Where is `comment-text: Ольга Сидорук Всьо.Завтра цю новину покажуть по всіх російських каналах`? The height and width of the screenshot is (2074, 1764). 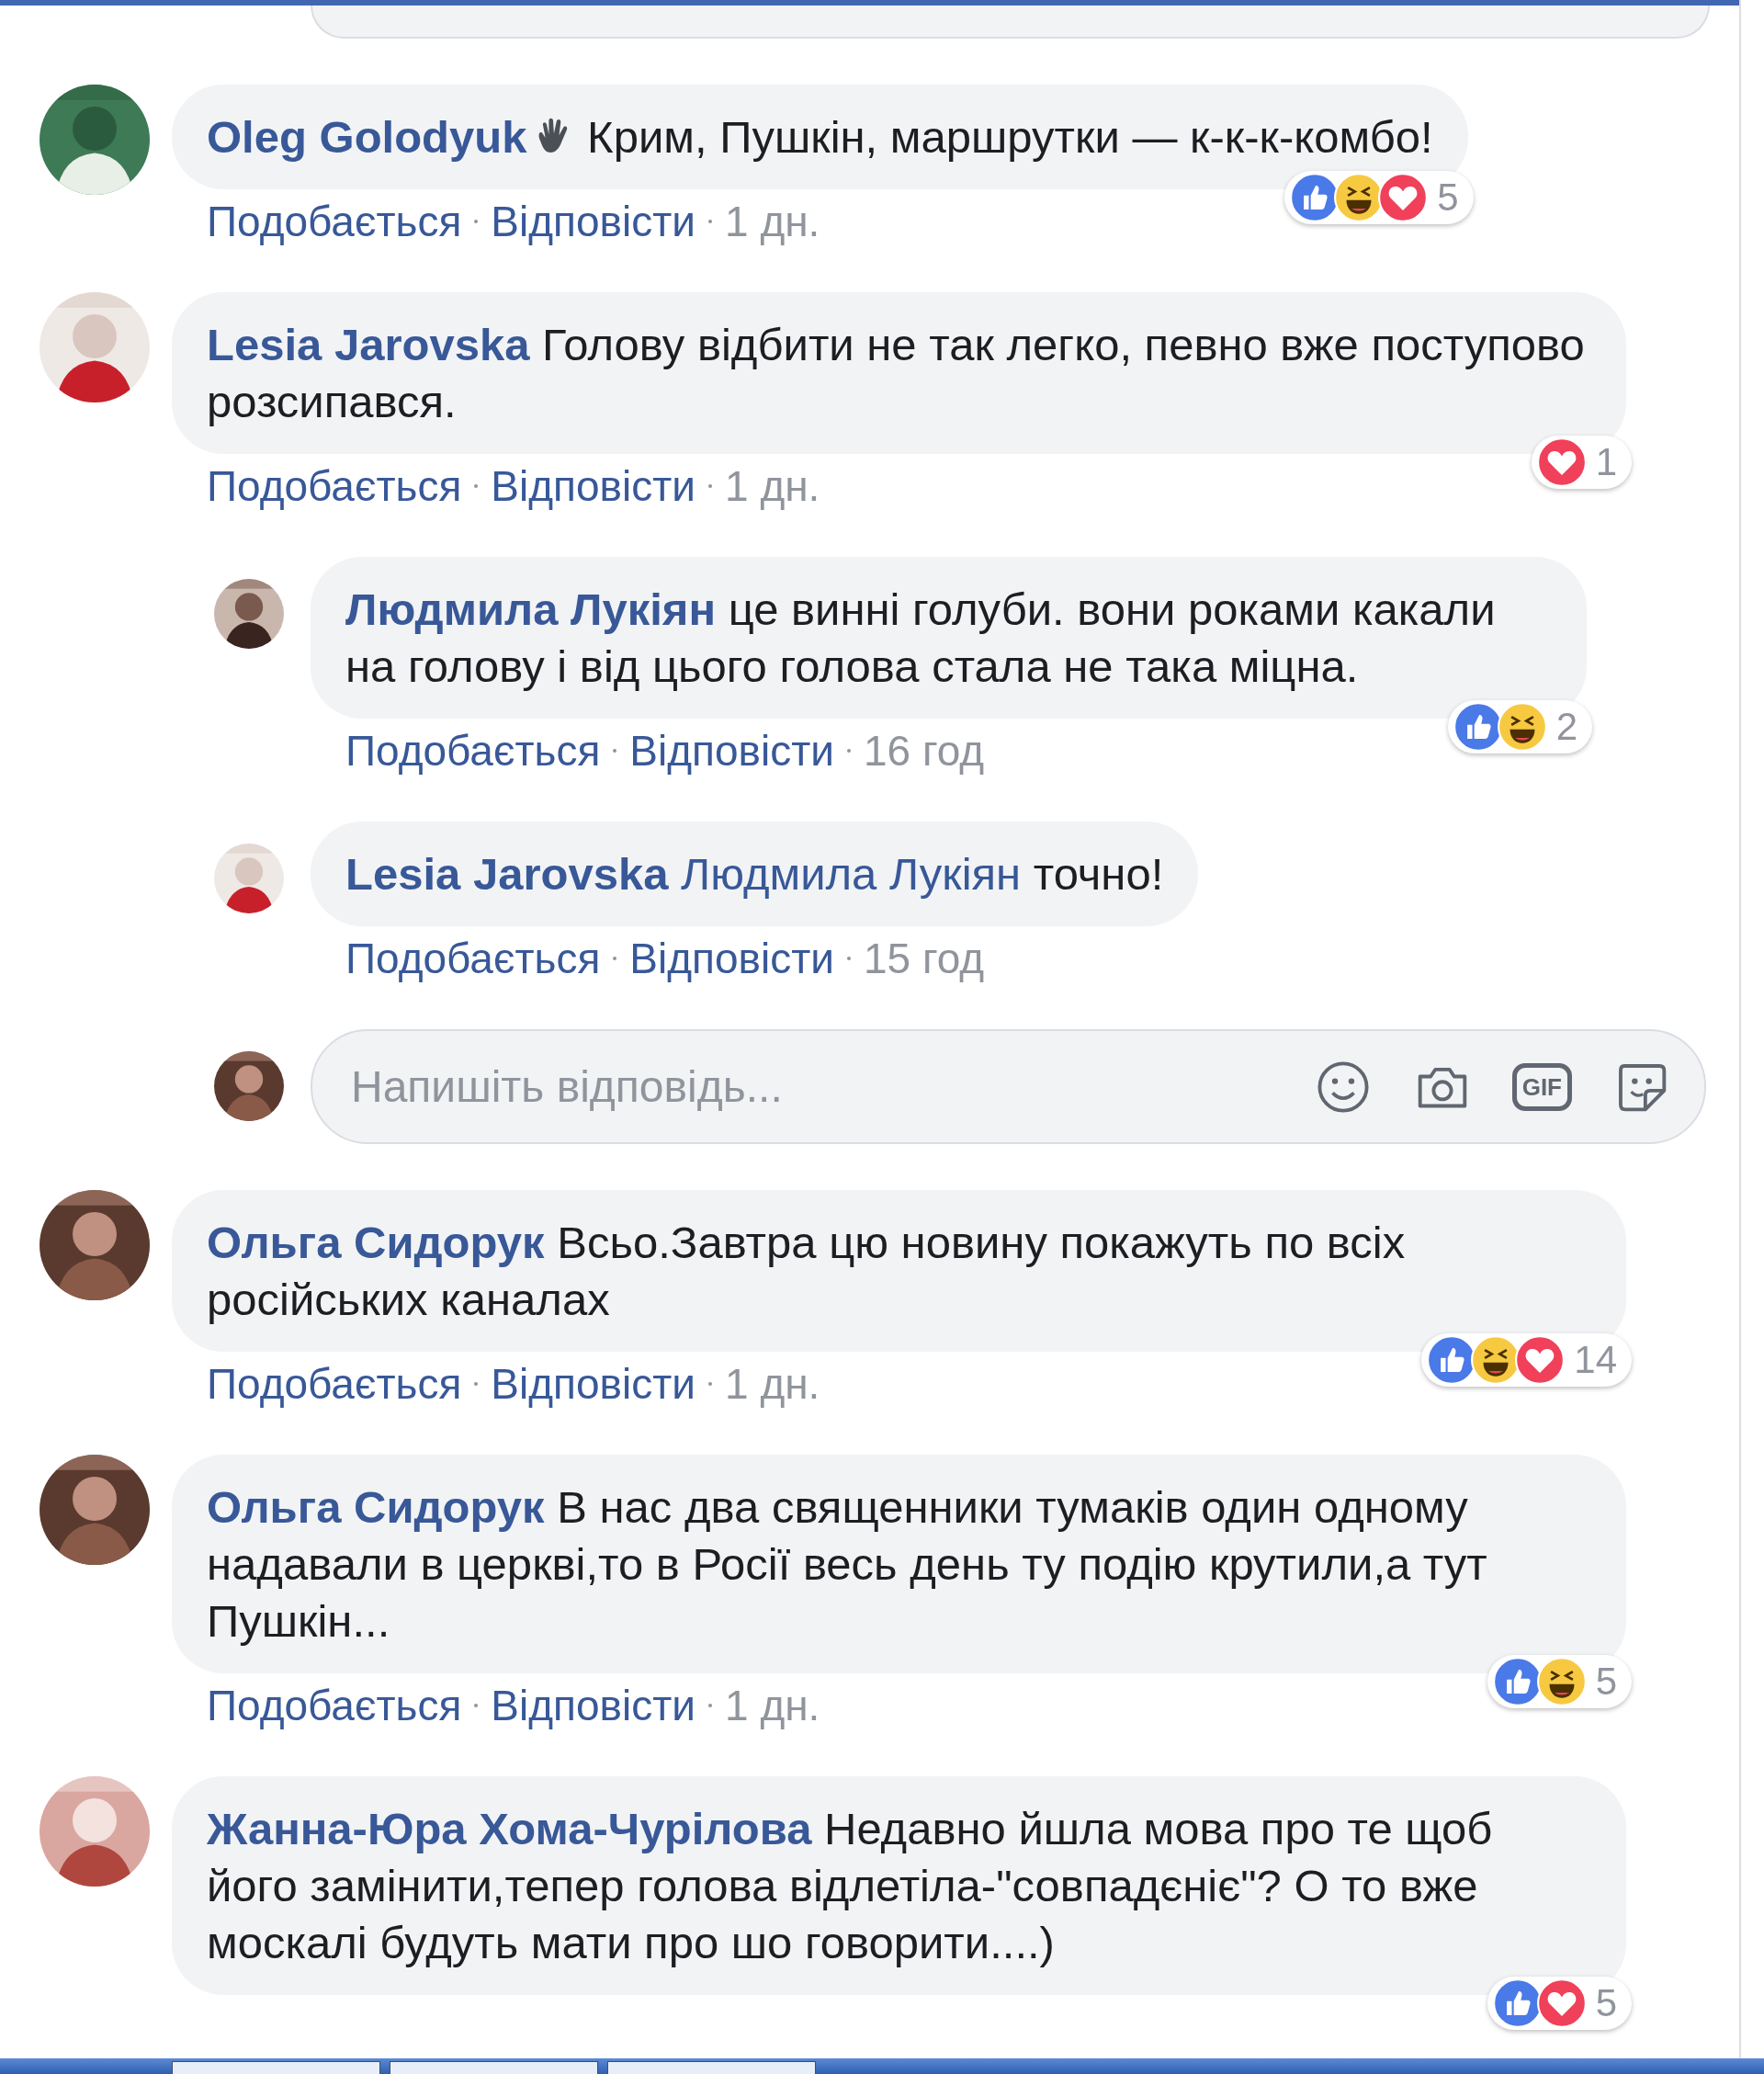
comment-text: Ольга Сидорук Всьо.Завтра цю новину покажуть по всіх російських каналах is located at coordinates (807, 1271).